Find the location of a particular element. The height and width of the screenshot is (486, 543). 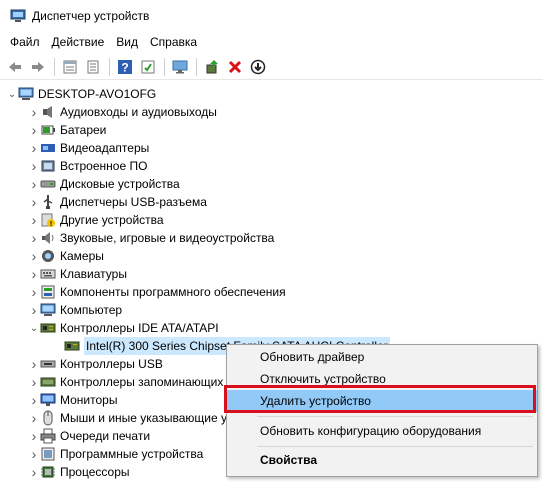

tree-item-label: Компьютер is located at coordinates (91, 310).